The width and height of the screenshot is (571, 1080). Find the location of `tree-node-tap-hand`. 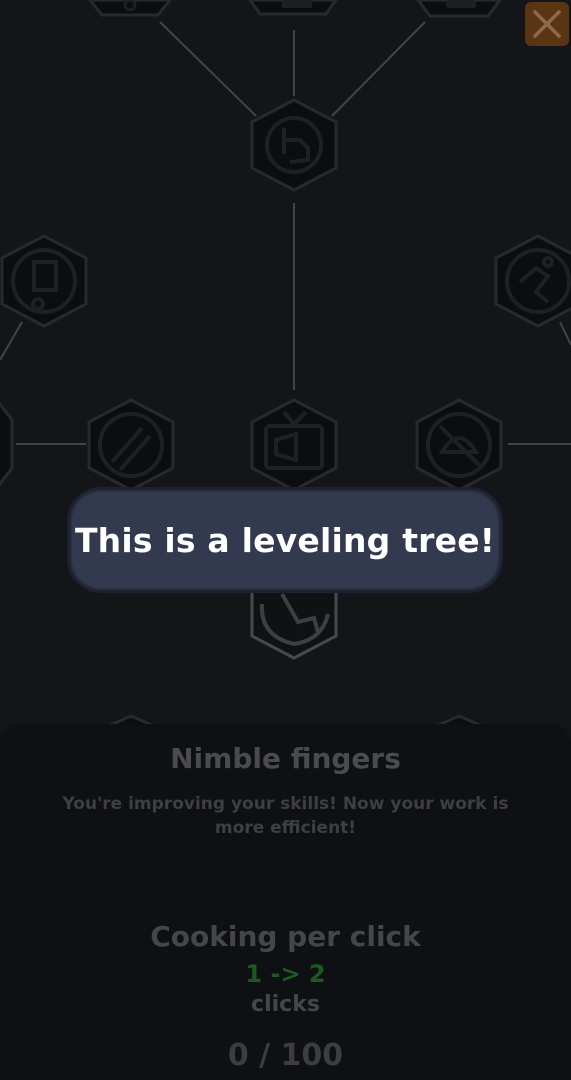

tree-node-tap-hand is located at coordinates (294, 145).